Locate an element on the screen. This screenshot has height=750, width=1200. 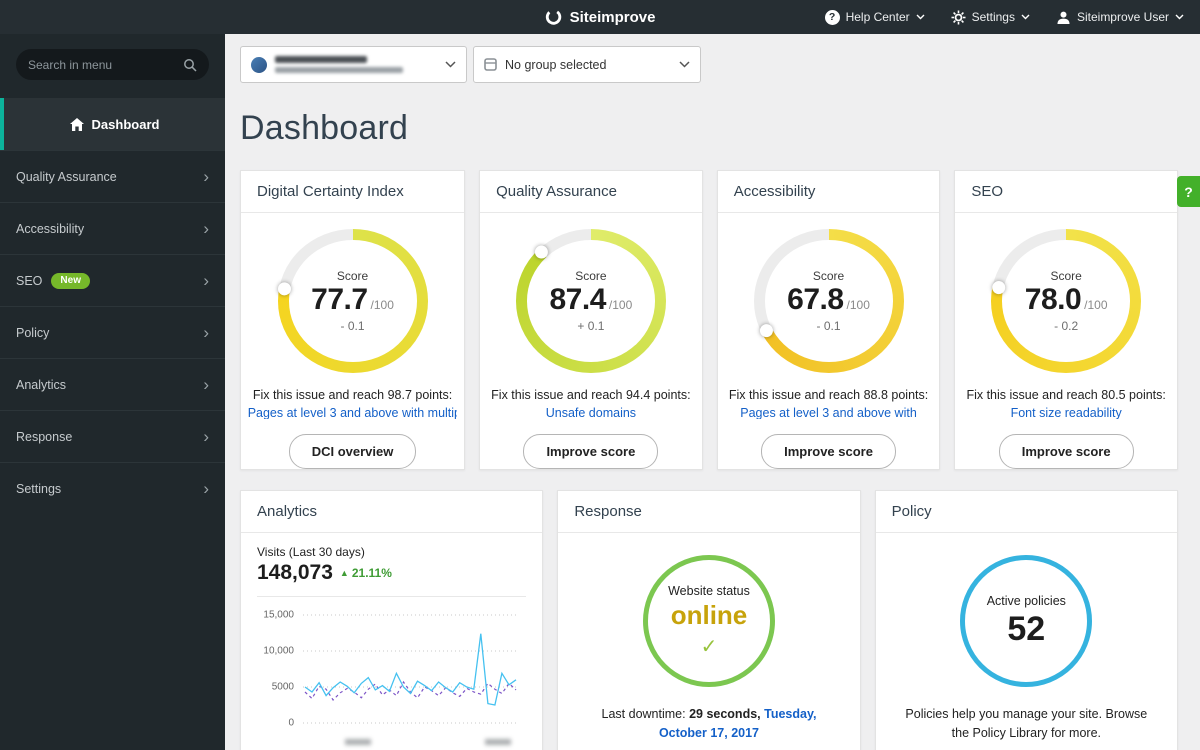
active-policies-circle: Active policies 52 is located at coordinates (1026, 621).